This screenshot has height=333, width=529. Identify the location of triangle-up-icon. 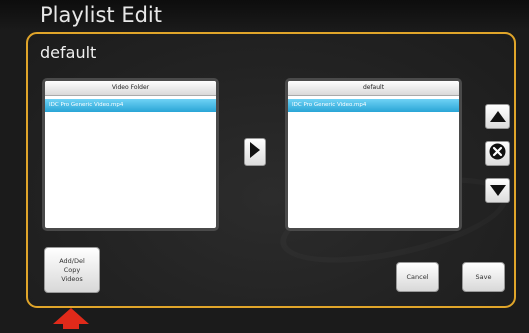
(497, 116).